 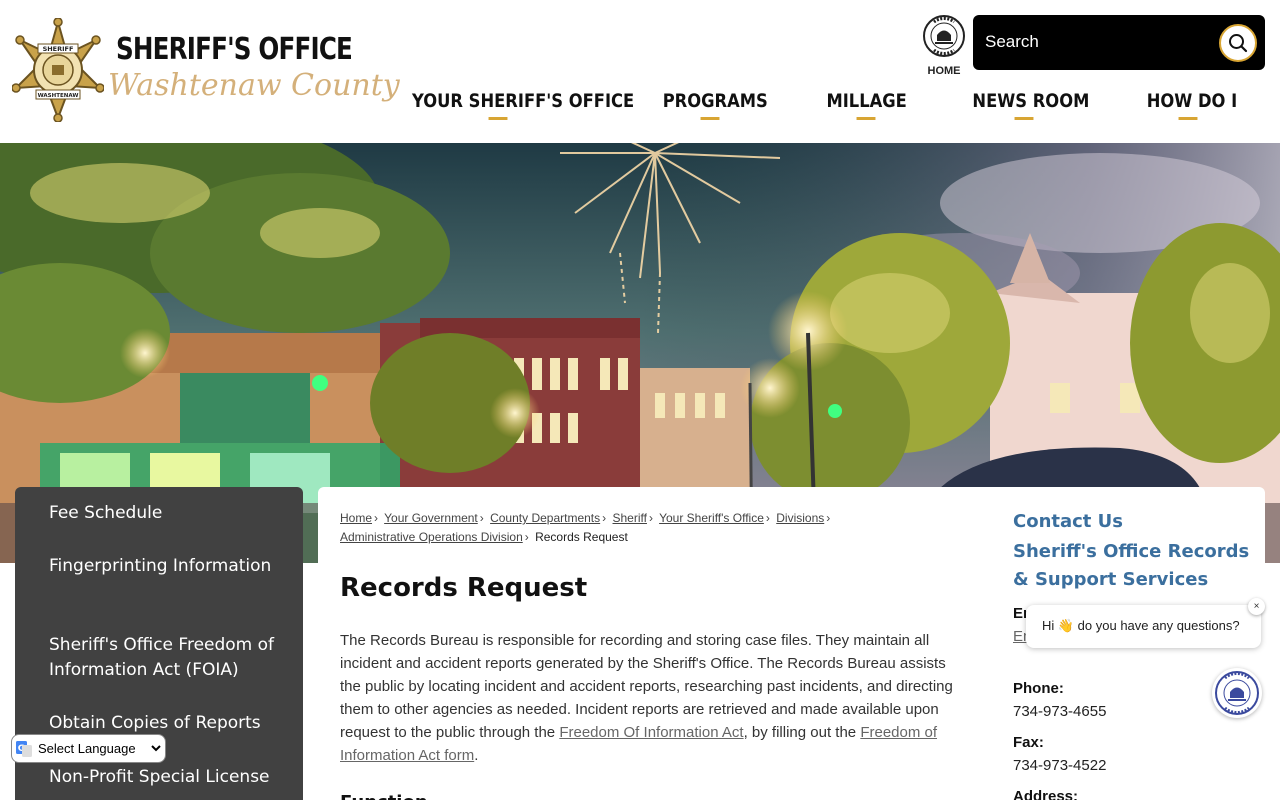 What do you see at coordinates (715, 101) in the screenshot?
I see `nav-label: PROGRAMS` at bounding box center [715, 101].